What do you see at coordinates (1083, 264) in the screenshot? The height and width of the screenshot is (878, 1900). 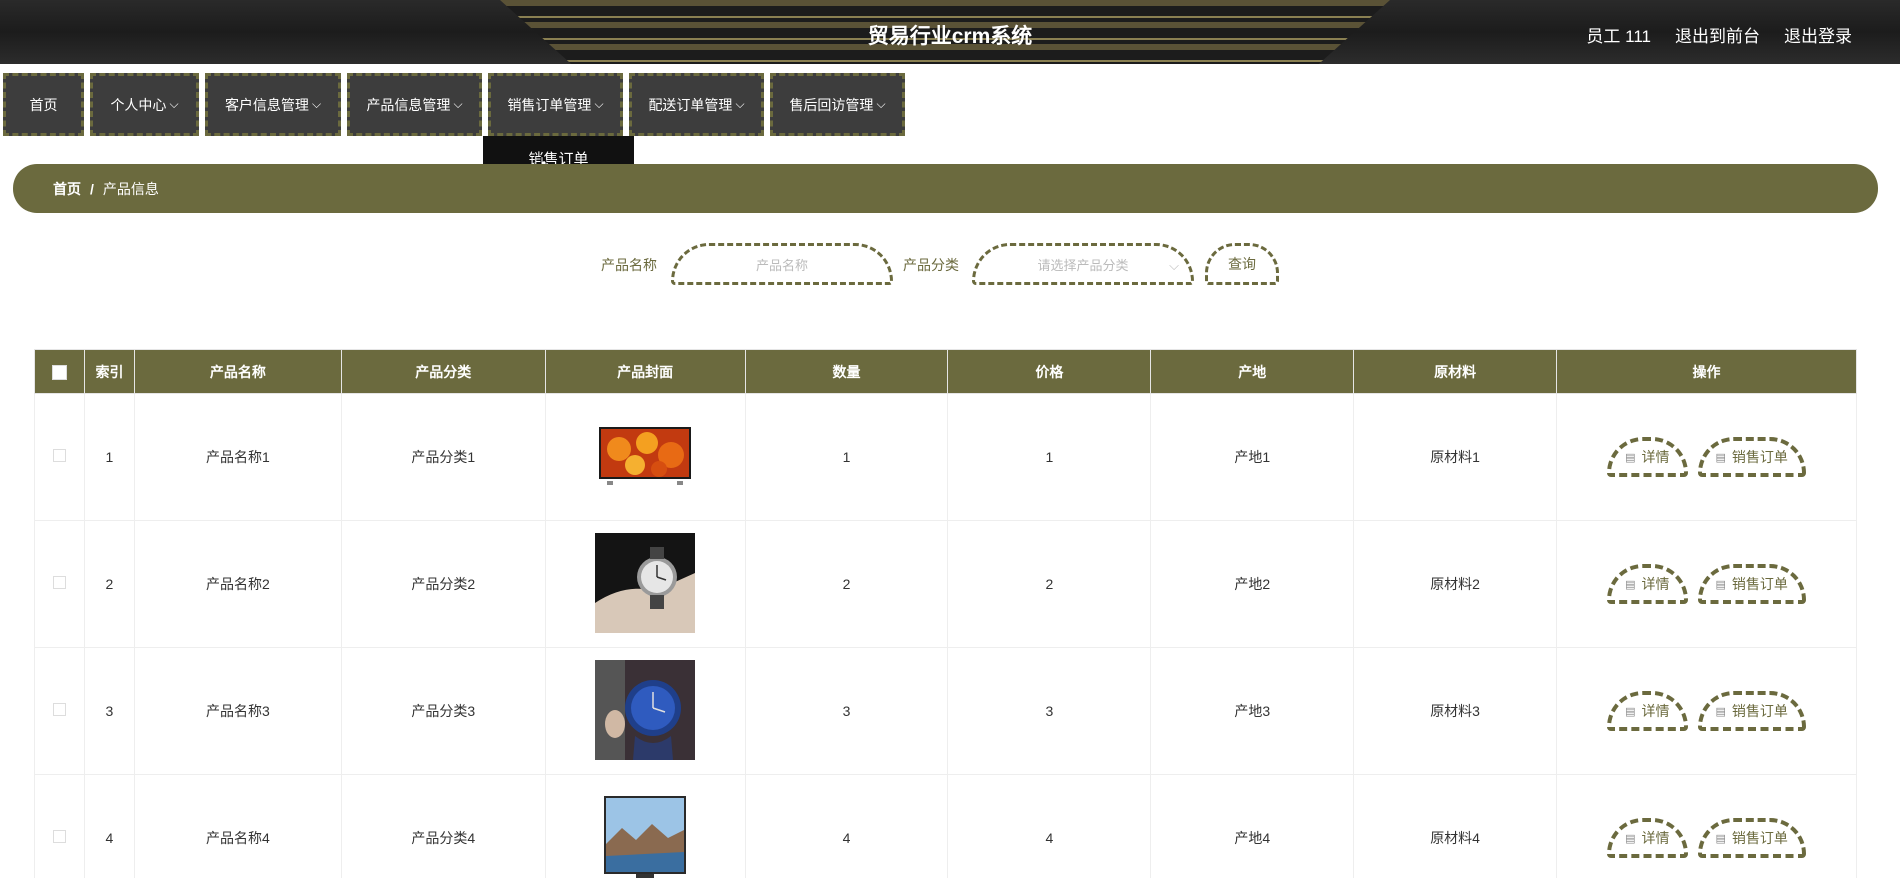 I see `product-category-select: 请选择产品分类 ⌵` at bounding box center [1083, 264].